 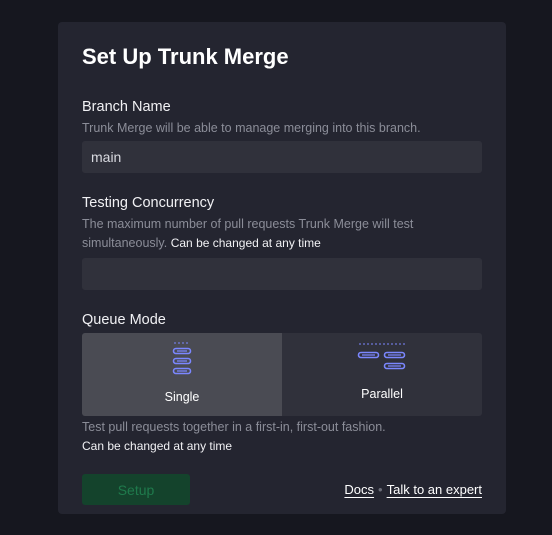 What do you see at coordinates (182, 397) in the screenshot?
I see `queue-mode-single-label: Single` at bounding box center [182, 397].